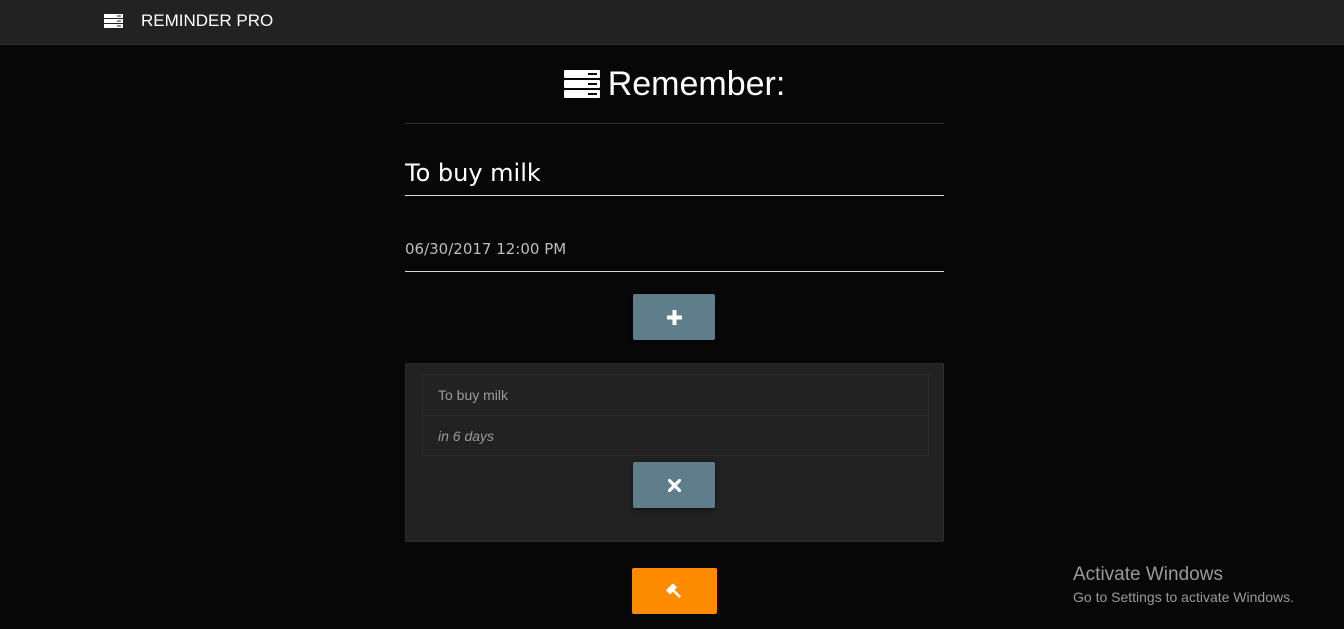 The width and height of the screenshot is (1344, 629). I want to click on plus-icon, so click(674, 317).